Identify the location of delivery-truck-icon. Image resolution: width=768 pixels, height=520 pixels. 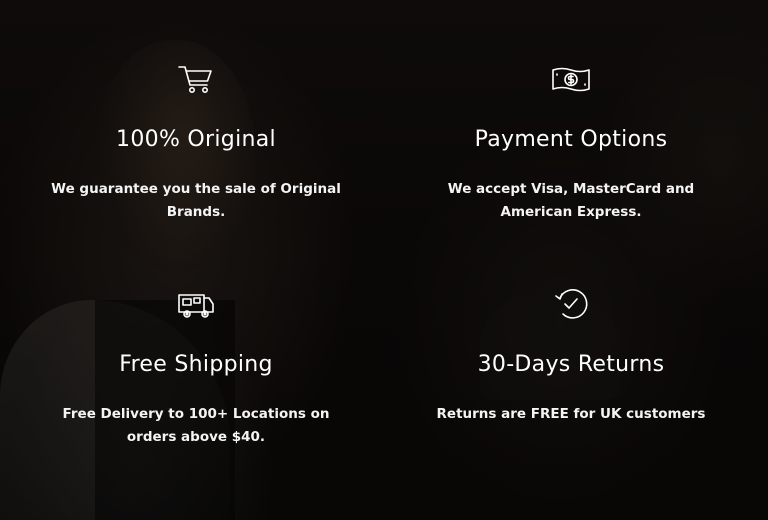
(196, 304).